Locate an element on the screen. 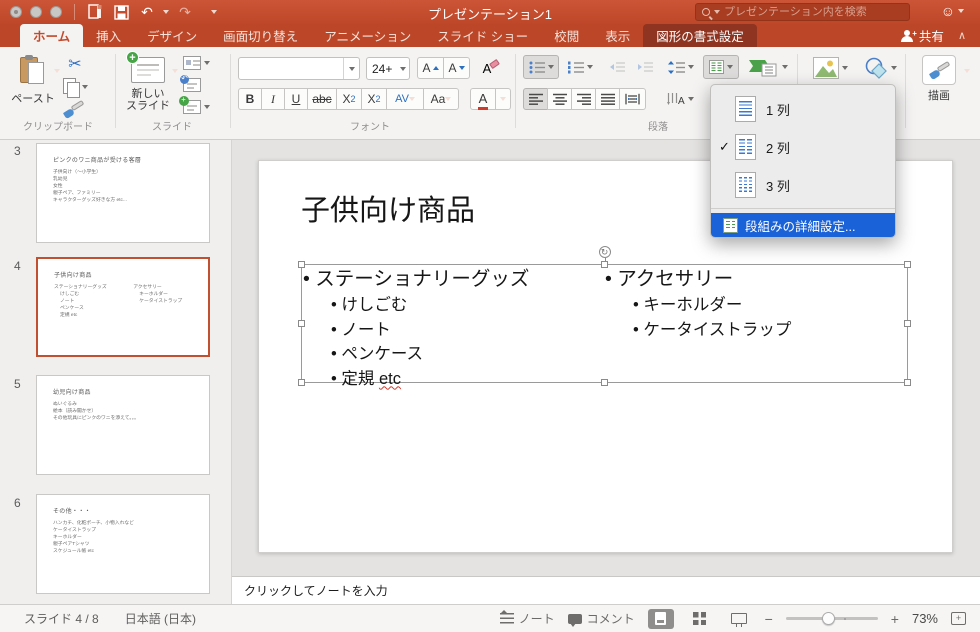  spacing-caret is located at coordinates (411, 99).